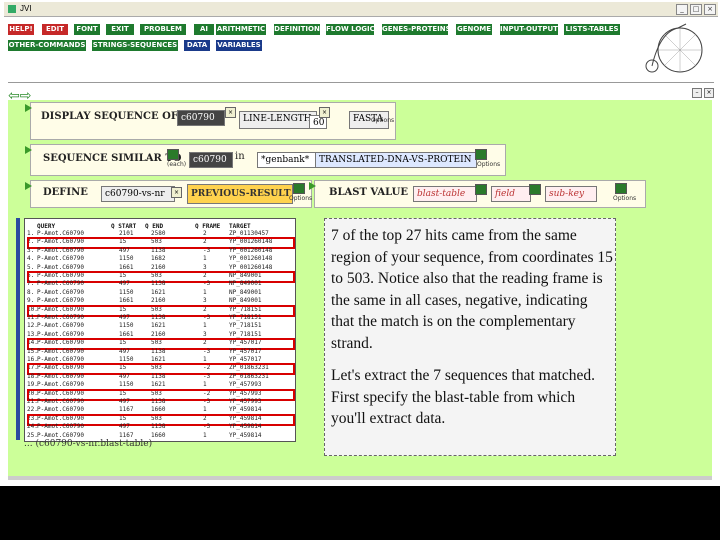 The image size is (720, 540). What do you see at coordinates (710, 9) in the screenshot?
I see `close-icon: ×` at bounding box center [710, 9].